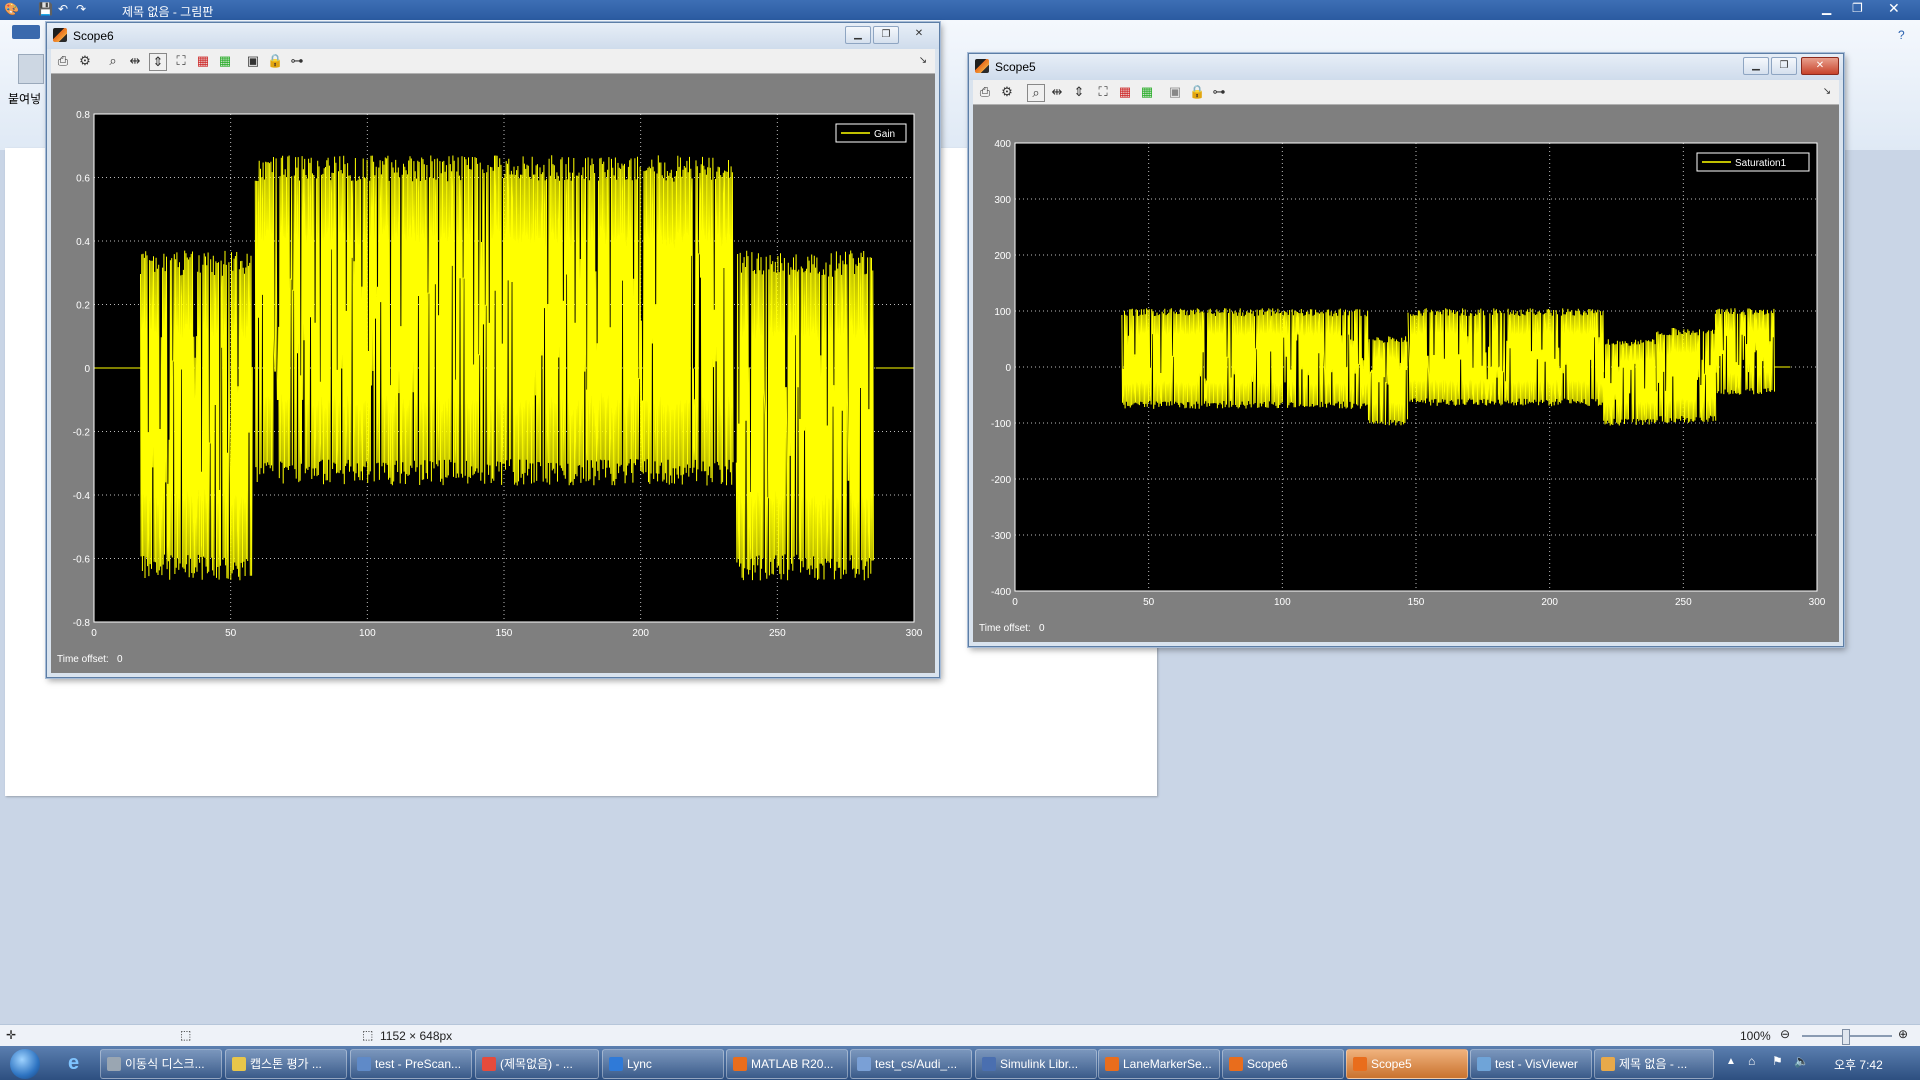 This screenshot has height=1080, width=1920. What do you see at coordinates (1531, 1064) in the screenshot?
I see `taskbar-item: test - VisViewer` at bounding box center [1531, 1064].